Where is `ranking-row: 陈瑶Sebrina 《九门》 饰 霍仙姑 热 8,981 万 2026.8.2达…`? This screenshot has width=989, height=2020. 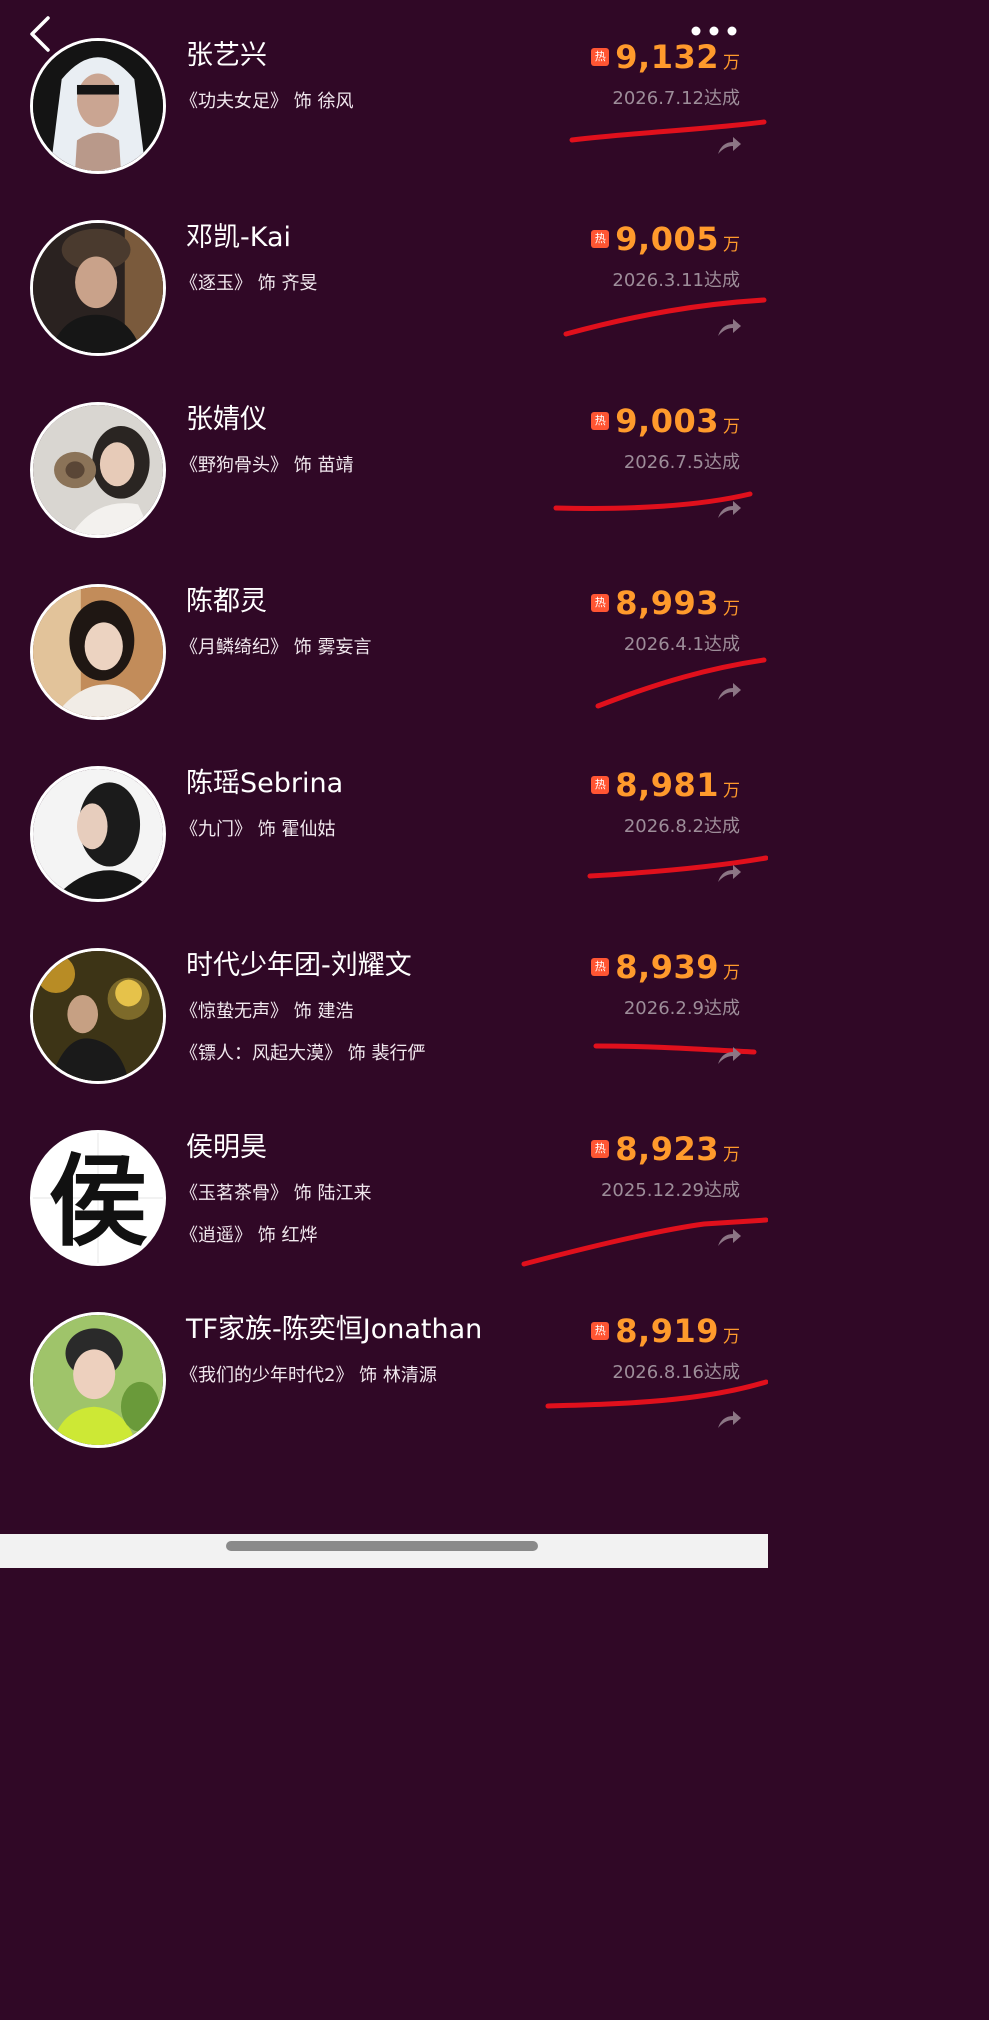
ranking-row: 陈瑶Sebrina 《九门》 饰 霍仙姑 热 8,981 万 2026.8.2达… is located at coordinates (384, 857).